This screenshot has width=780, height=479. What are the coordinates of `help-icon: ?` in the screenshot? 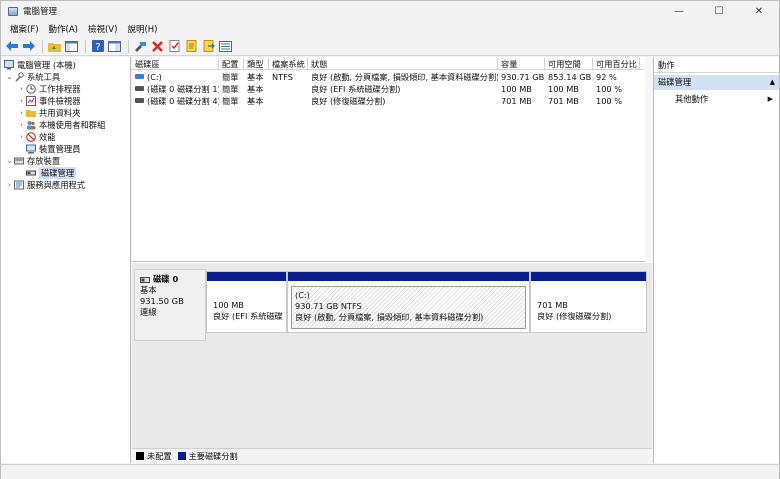 It's located at (97, 46).